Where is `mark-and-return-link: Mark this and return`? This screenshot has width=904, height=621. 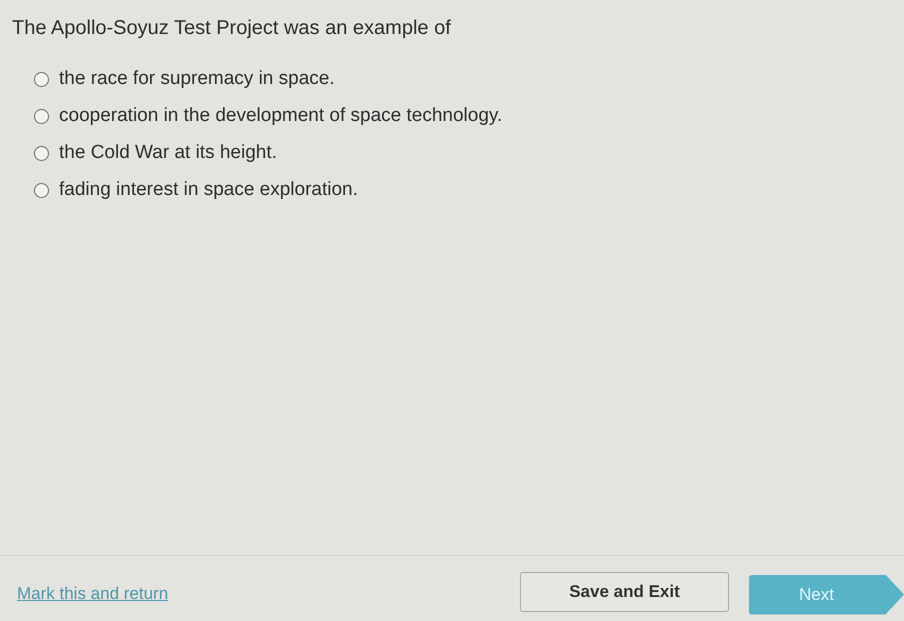
mark-and-return-link: Mark this and return is located at coordinates (92, 593).